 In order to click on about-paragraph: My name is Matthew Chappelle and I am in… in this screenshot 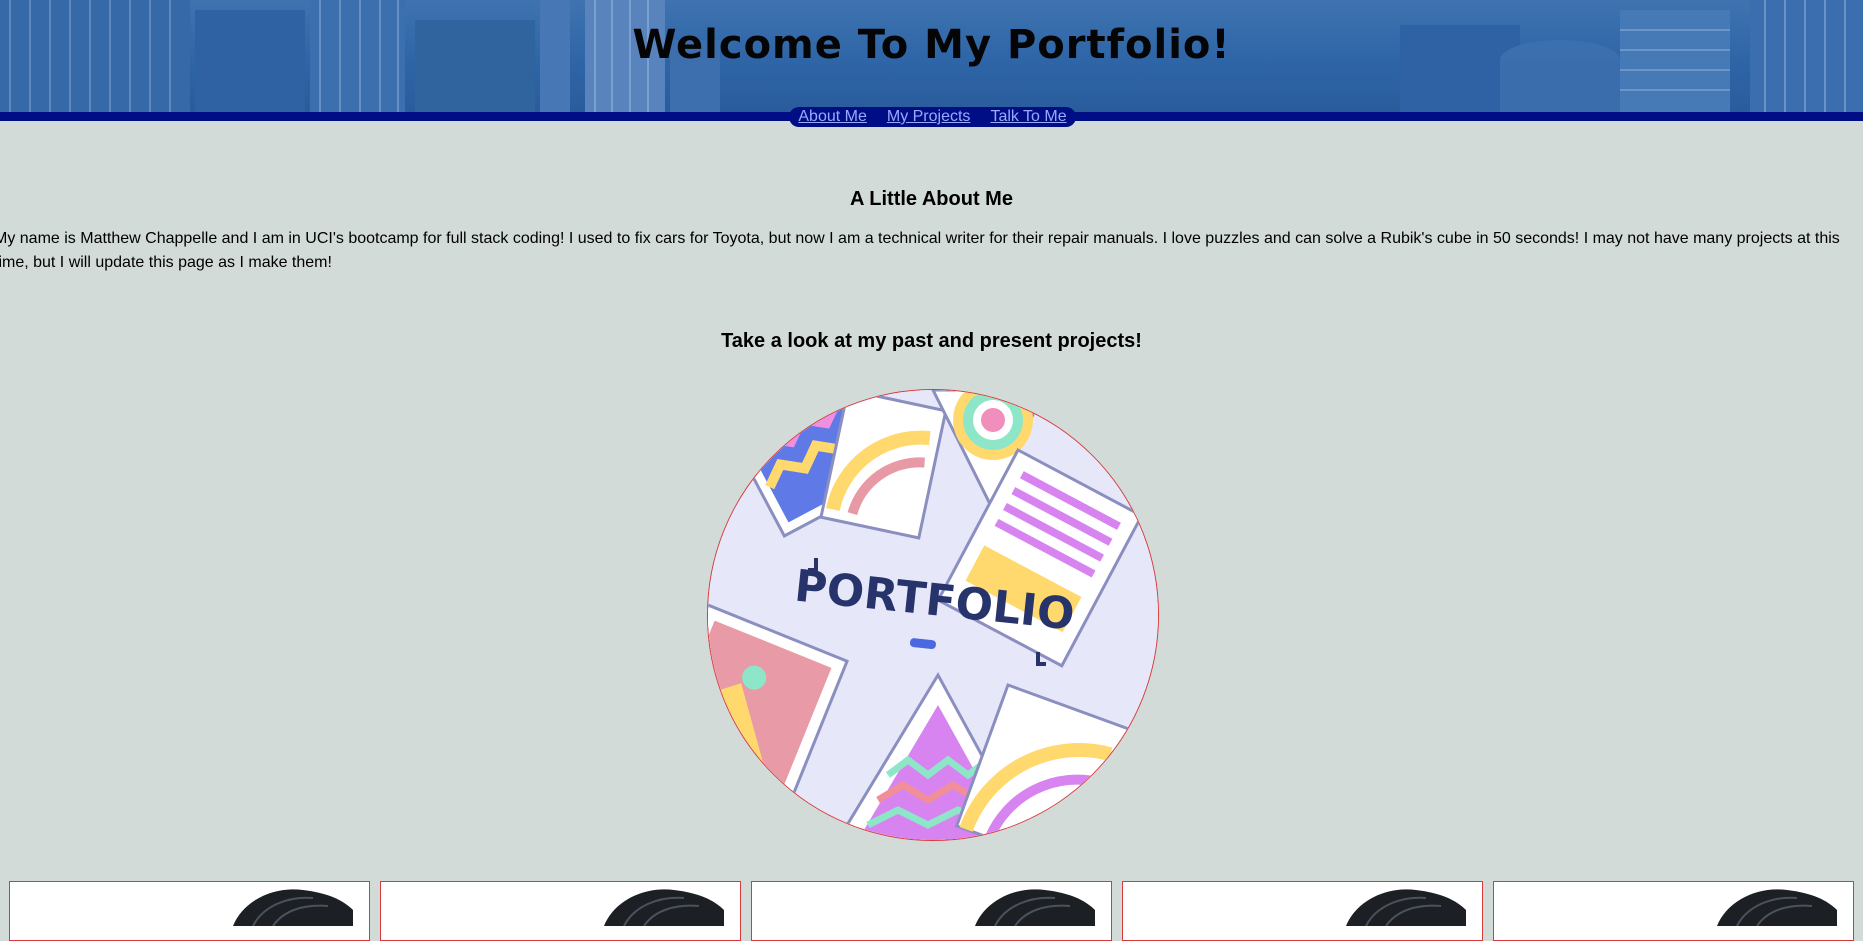, I will do `click(920, 250)`.